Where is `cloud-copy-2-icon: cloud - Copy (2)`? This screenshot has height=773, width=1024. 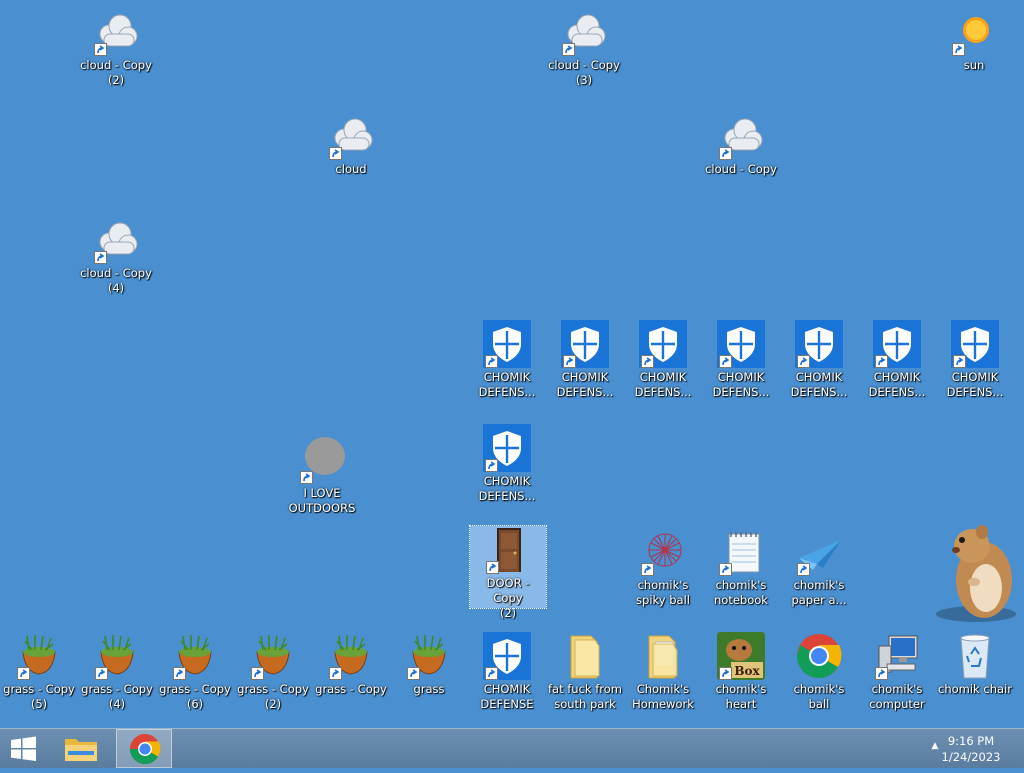 cloud-copy-2-icon: cloud - Copy (2) is located at coordinates (116, 48).